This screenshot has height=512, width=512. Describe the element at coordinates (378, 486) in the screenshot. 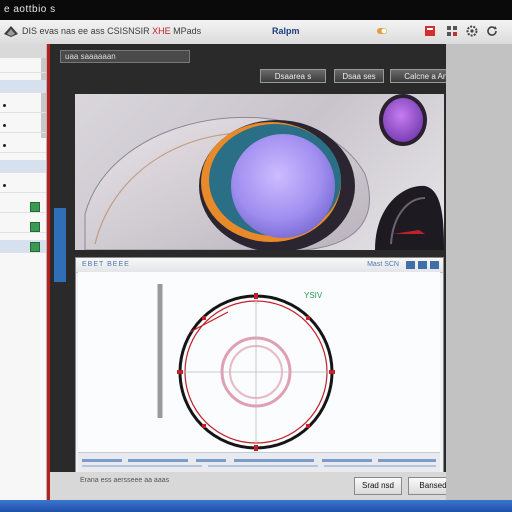

I see `cancel-button: Srad nsd` at that location.